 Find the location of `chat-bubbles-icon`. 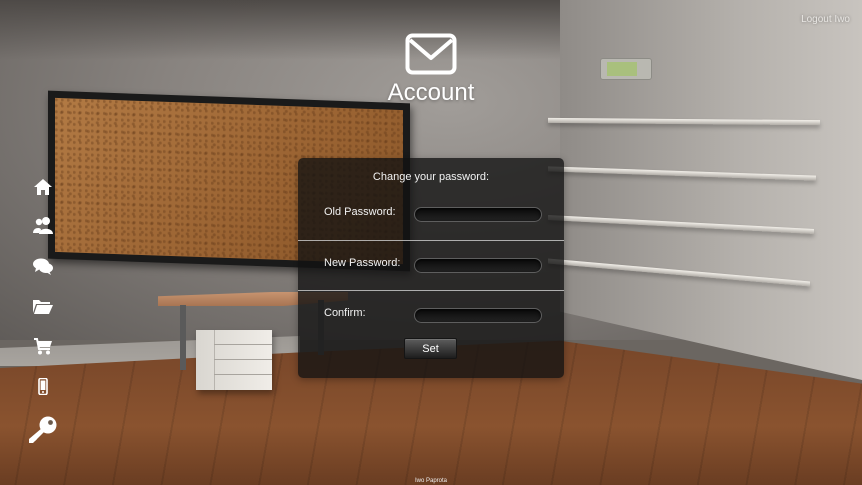

chat-bubbles-icon is located at coordinates (43, 266).